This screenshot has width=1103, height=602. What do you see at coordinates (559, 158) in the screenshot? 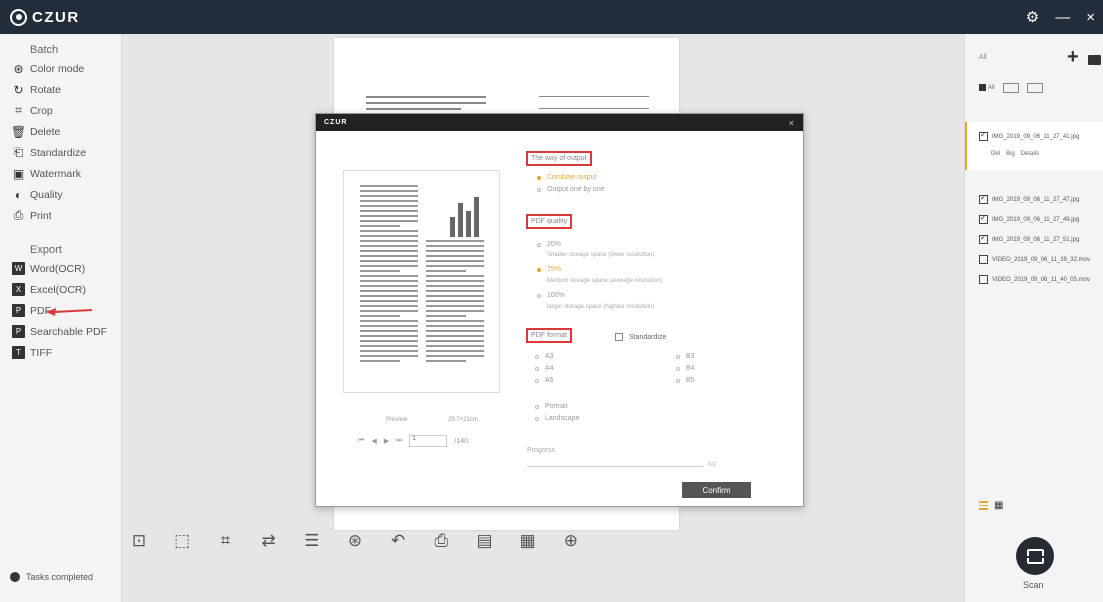
I see `output-heading: The way of output` at bounding box center [559, 158].